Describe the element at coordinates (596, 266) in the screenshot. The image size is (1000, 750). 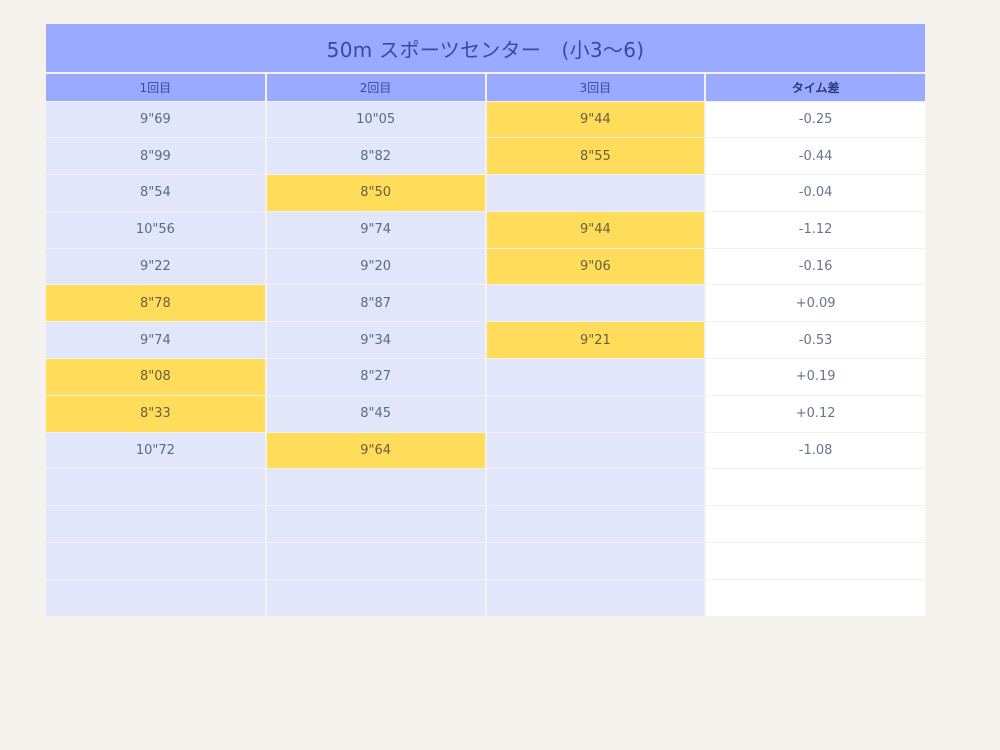
I see `attempt-3-cell: 9"06` at that location.